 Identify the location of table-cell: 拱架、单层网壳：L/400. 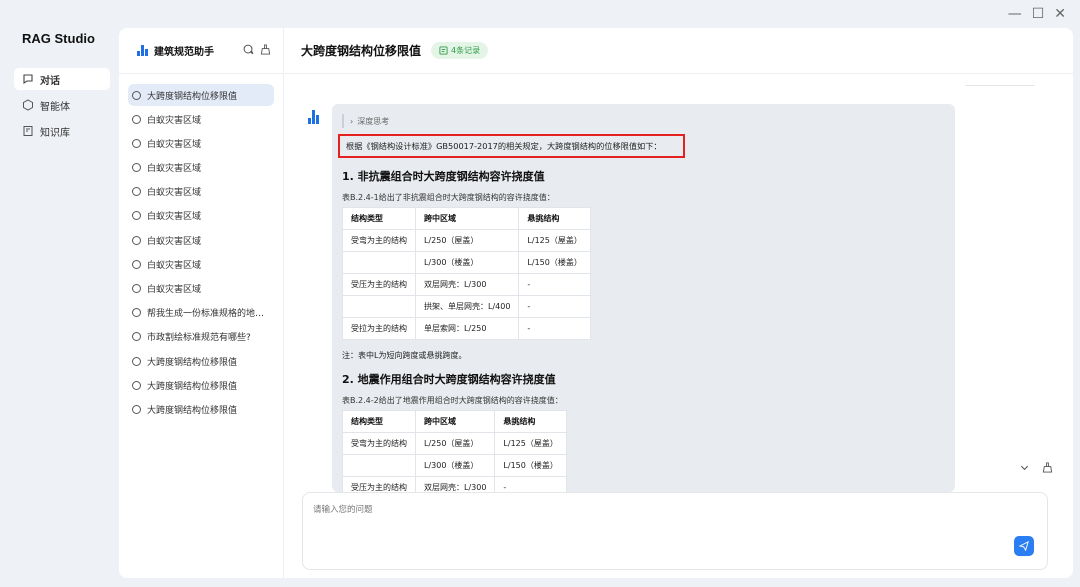
(467, 306).